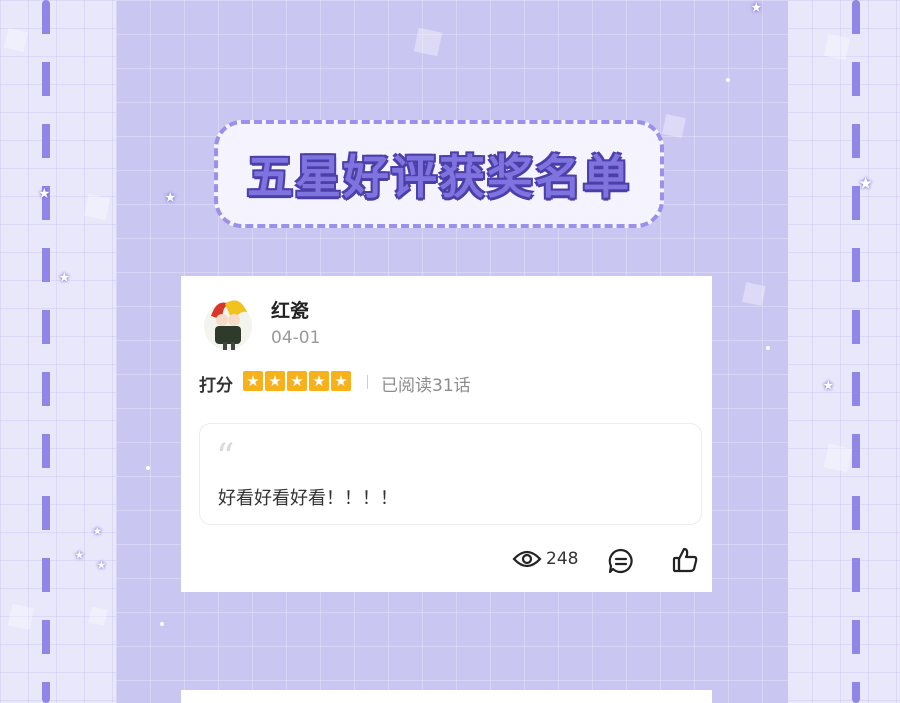 The image size is (900, 703). What do you see at coordinates (439, 177) in the screenshot?
I see `banner-title: 五星好评获奖名单` at bounding box center [439, 177].